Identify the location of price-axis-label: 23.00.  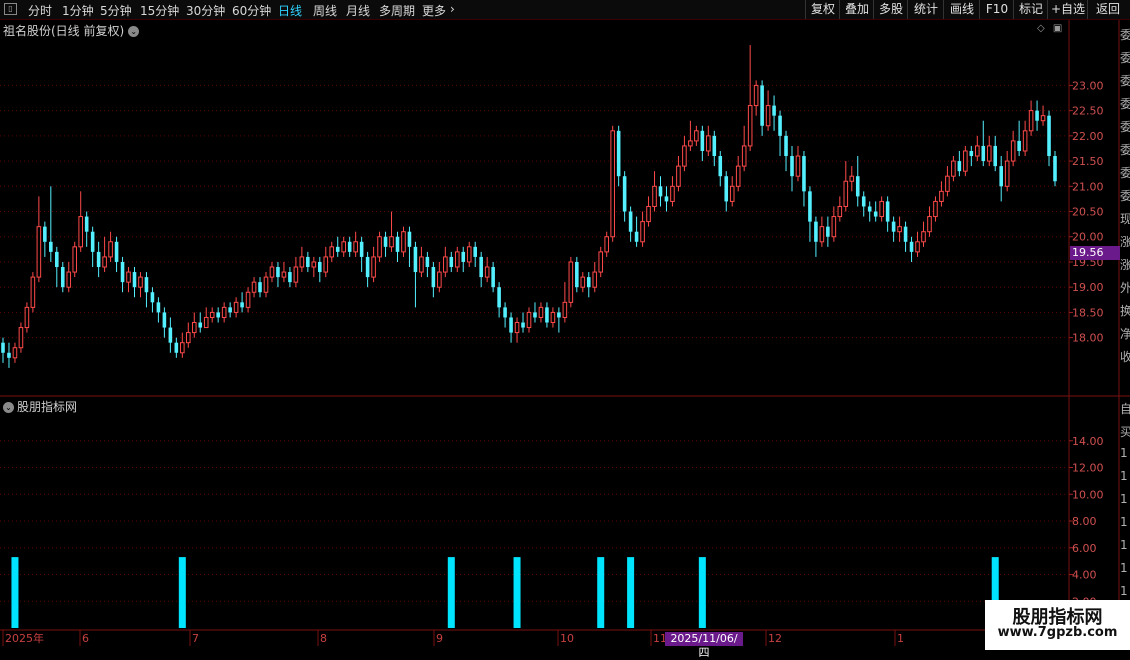
(1088, 85).